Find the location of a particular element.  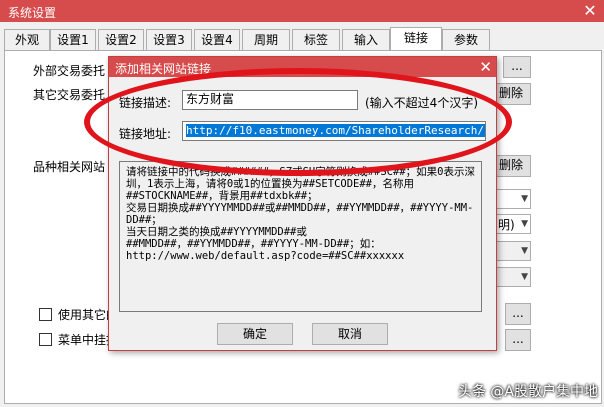

checkbox-use-other is located at coordinates (45, 314).